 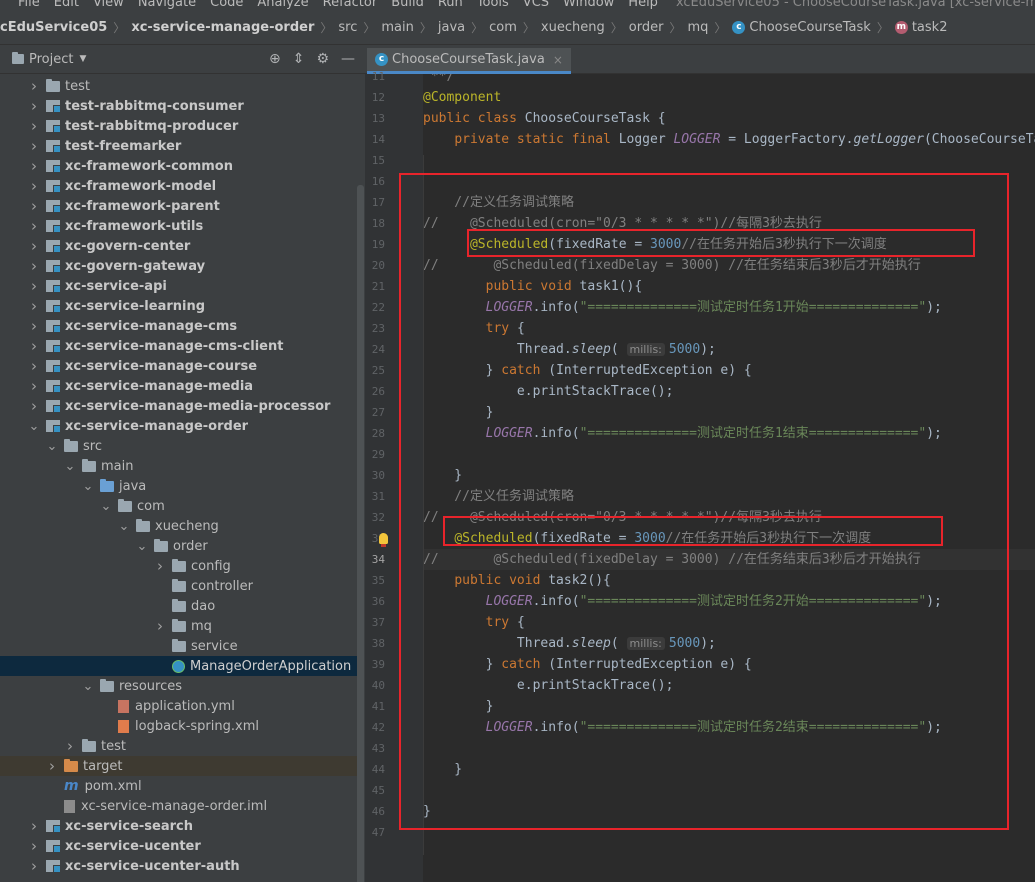 What do you see at coordinates (178, 566) in the screenshot?
I see `tree-item: › config` at bounding box center [178, 566].